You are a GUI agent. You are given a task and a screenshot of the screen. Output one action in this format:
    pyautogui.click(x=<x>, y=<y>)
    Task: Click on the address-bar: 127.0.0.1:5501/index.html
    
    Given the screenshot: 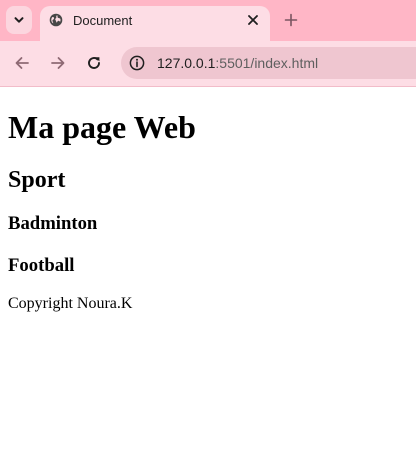 What is the action you would take?
    pyautogui.click(x=268, y=63)
    